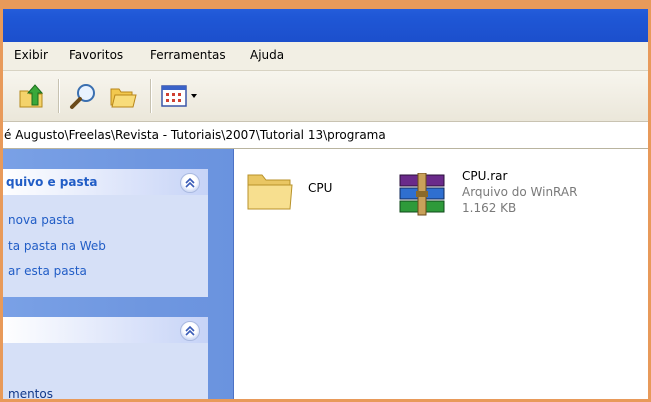 This screenshot has height=402, width=651. I want to click on list-item: CPU, so click(291, 192).